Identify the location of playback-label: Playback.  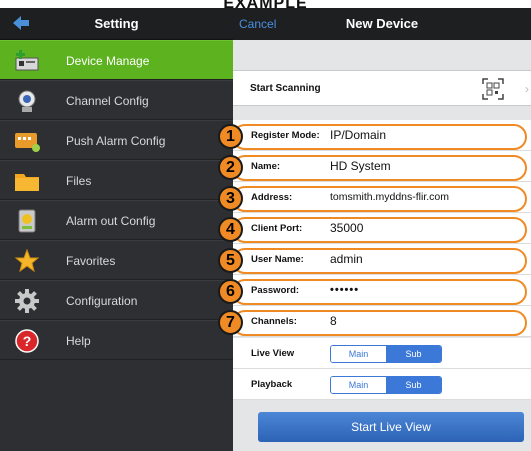
(272, 384).